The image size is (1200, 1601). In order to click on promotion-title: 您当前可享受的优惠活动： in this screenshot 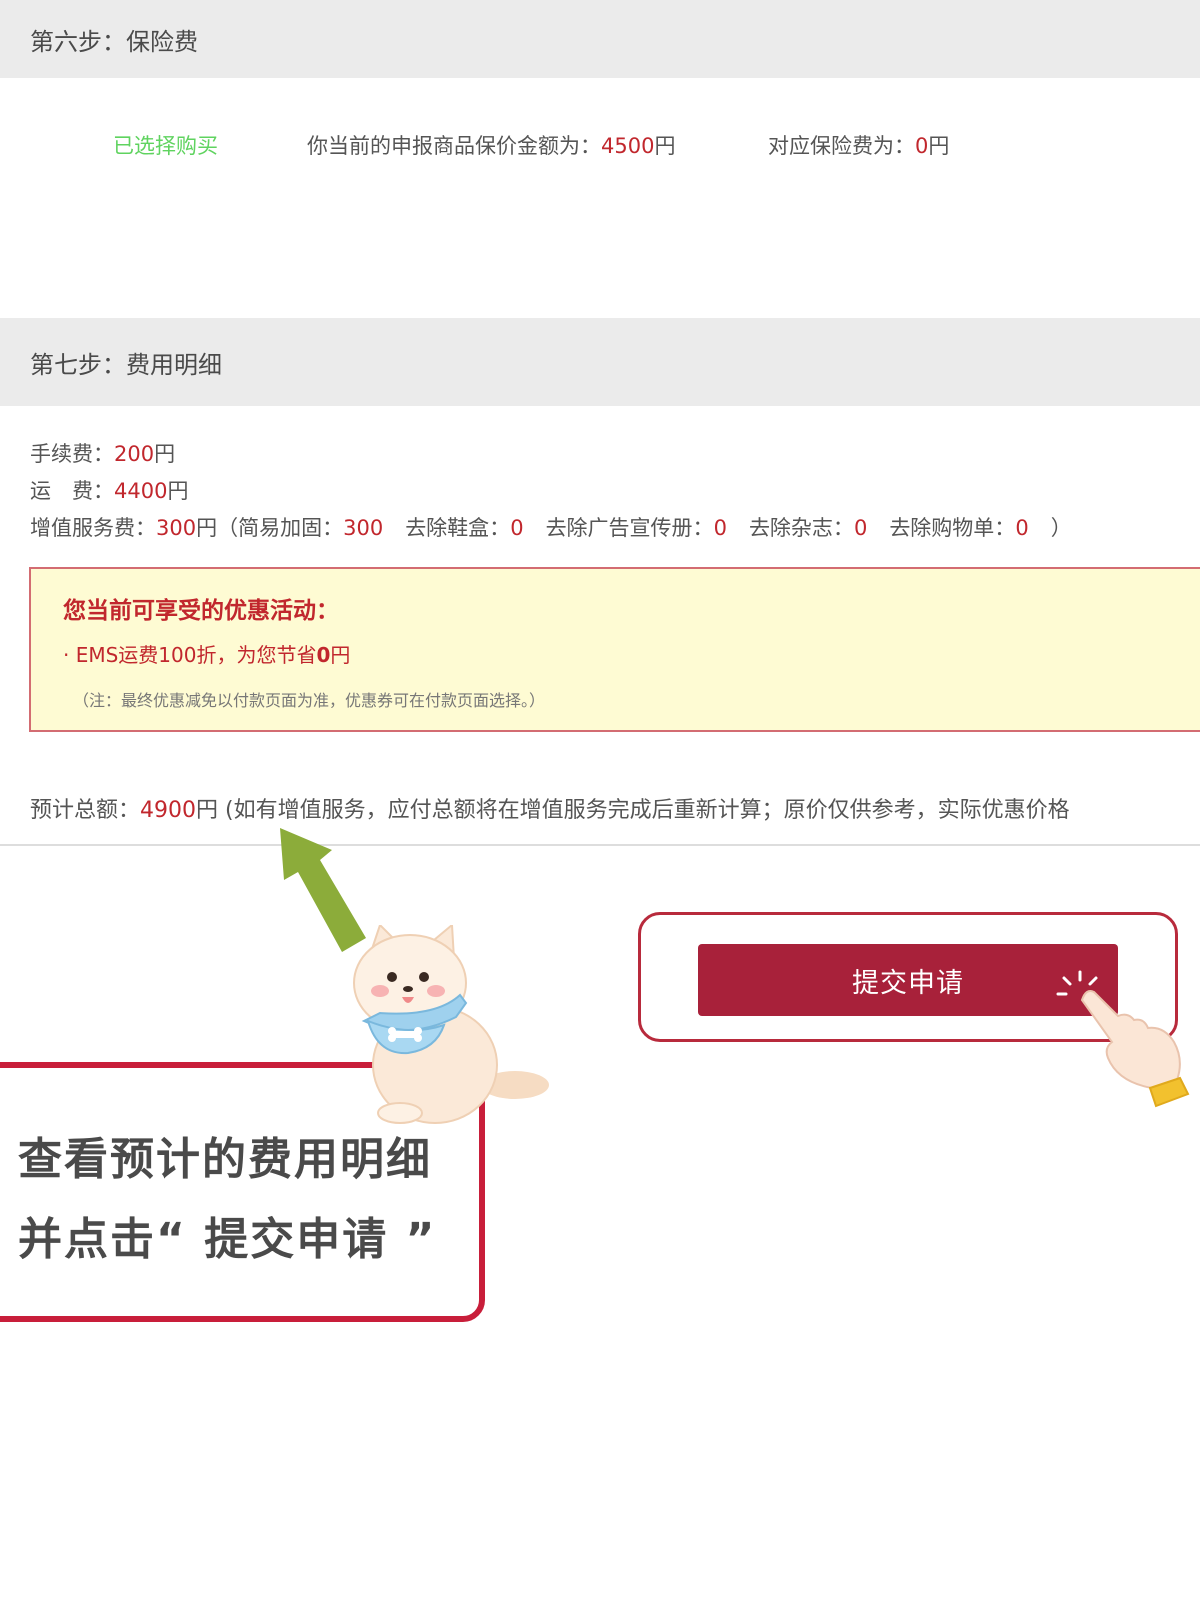, I will do `click(201, 611)`.